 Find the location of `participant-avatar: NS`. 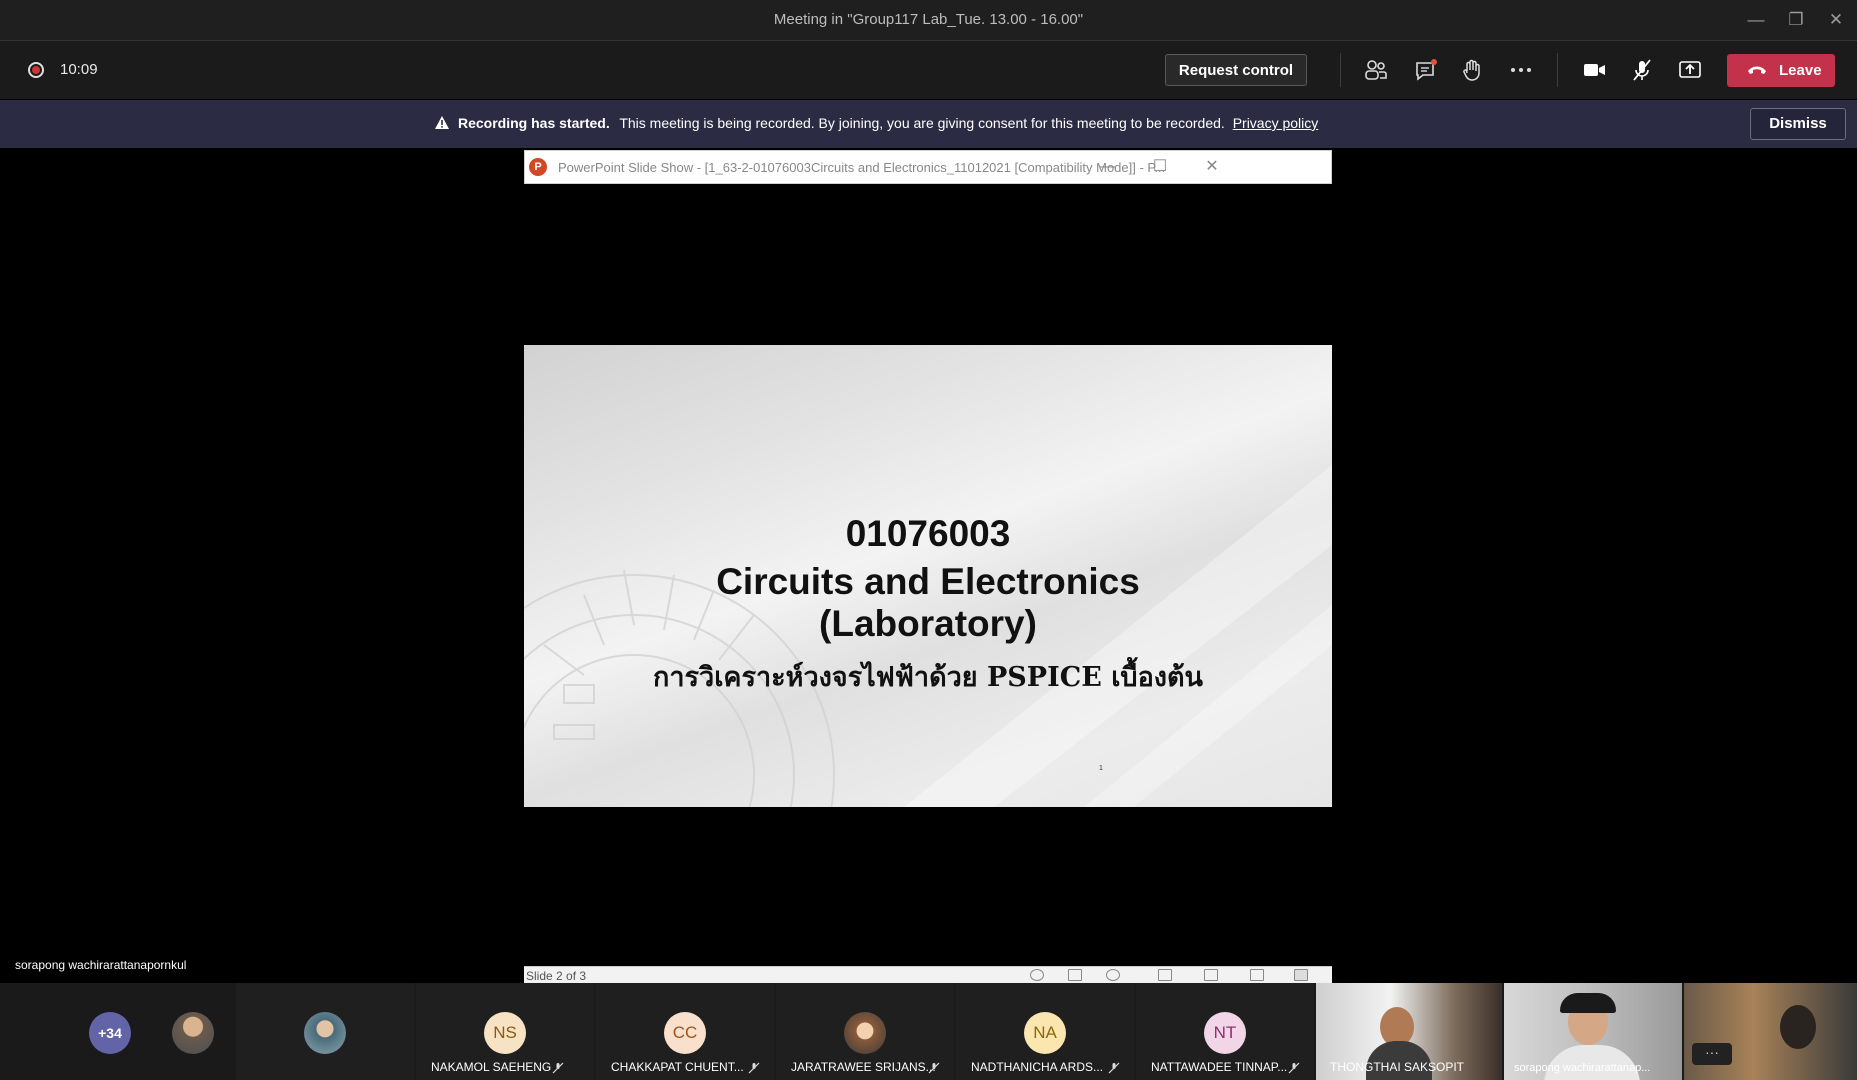

participant-avatar: NS is located at coordinates (505, 1033).